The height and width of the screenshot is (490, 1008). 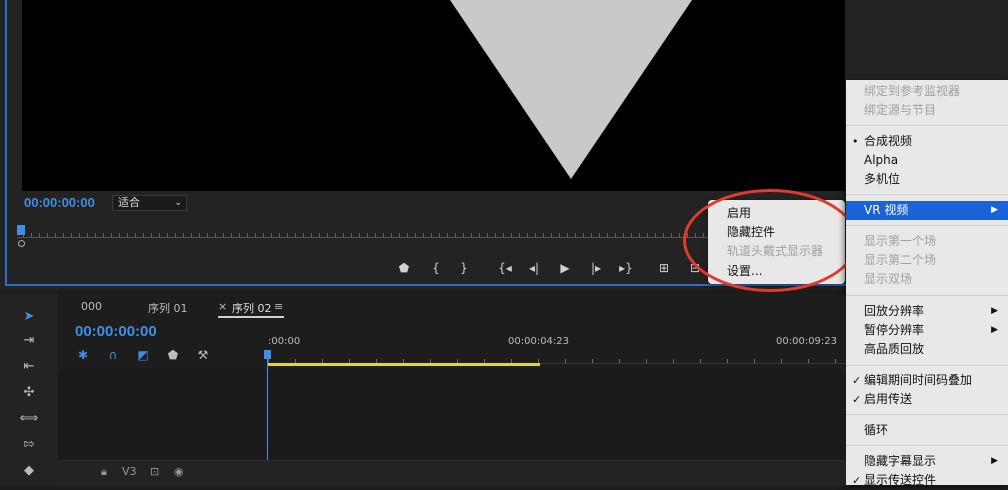 What do you see at coordinates (596, 268) in the screenshot?
I see `step-forward-icon: |▸` at bounding box center [596, 268].